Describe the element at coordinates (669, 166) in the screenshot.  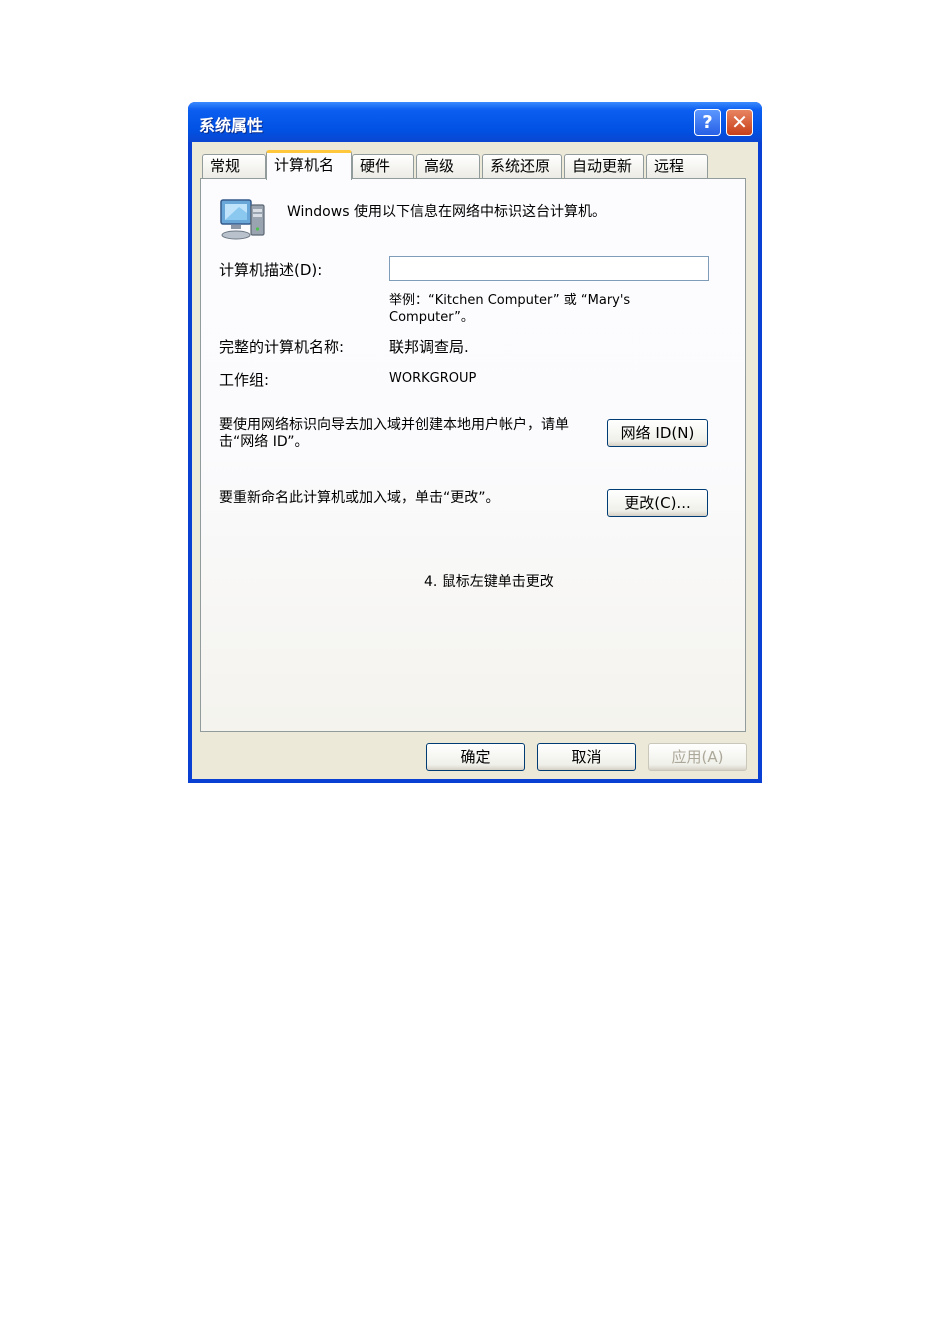
I see `tab-label: 远程` at that location.